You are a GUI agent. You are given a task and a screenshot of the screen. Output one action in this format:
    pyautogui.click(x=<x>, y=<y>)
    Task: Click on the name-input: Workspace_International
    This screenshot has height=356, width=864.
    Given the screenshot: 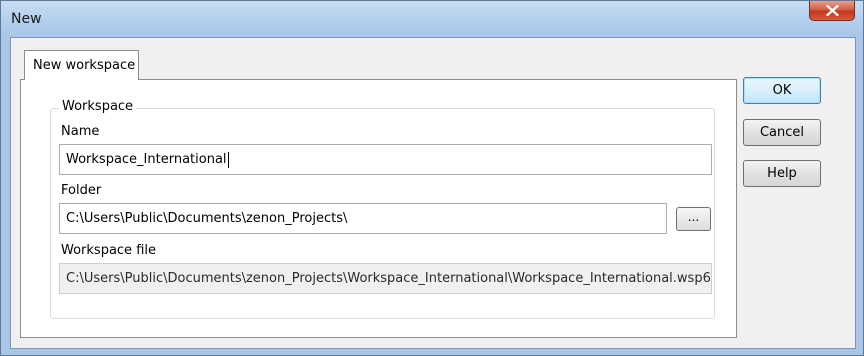 What is the action you would take?
    pyautogui.click(x=385, y=159)
    